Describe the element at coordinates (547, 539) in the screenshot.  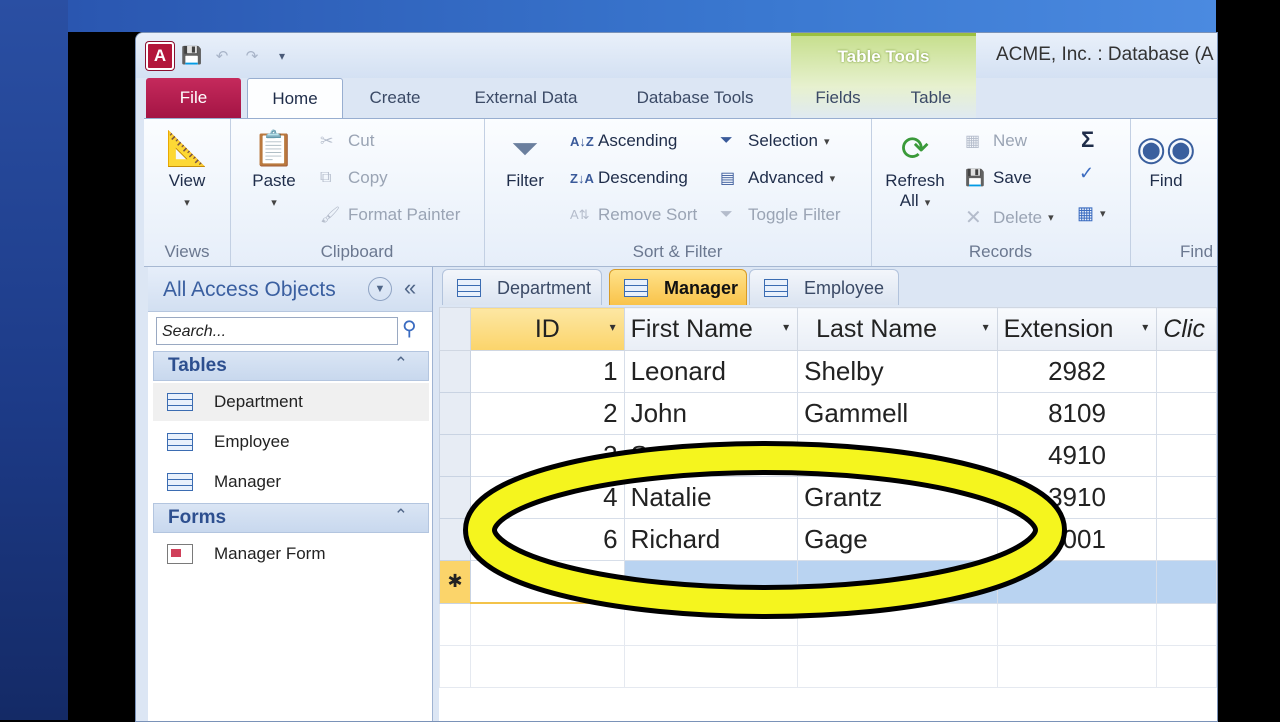
I see `cell-id: 6` at that location.